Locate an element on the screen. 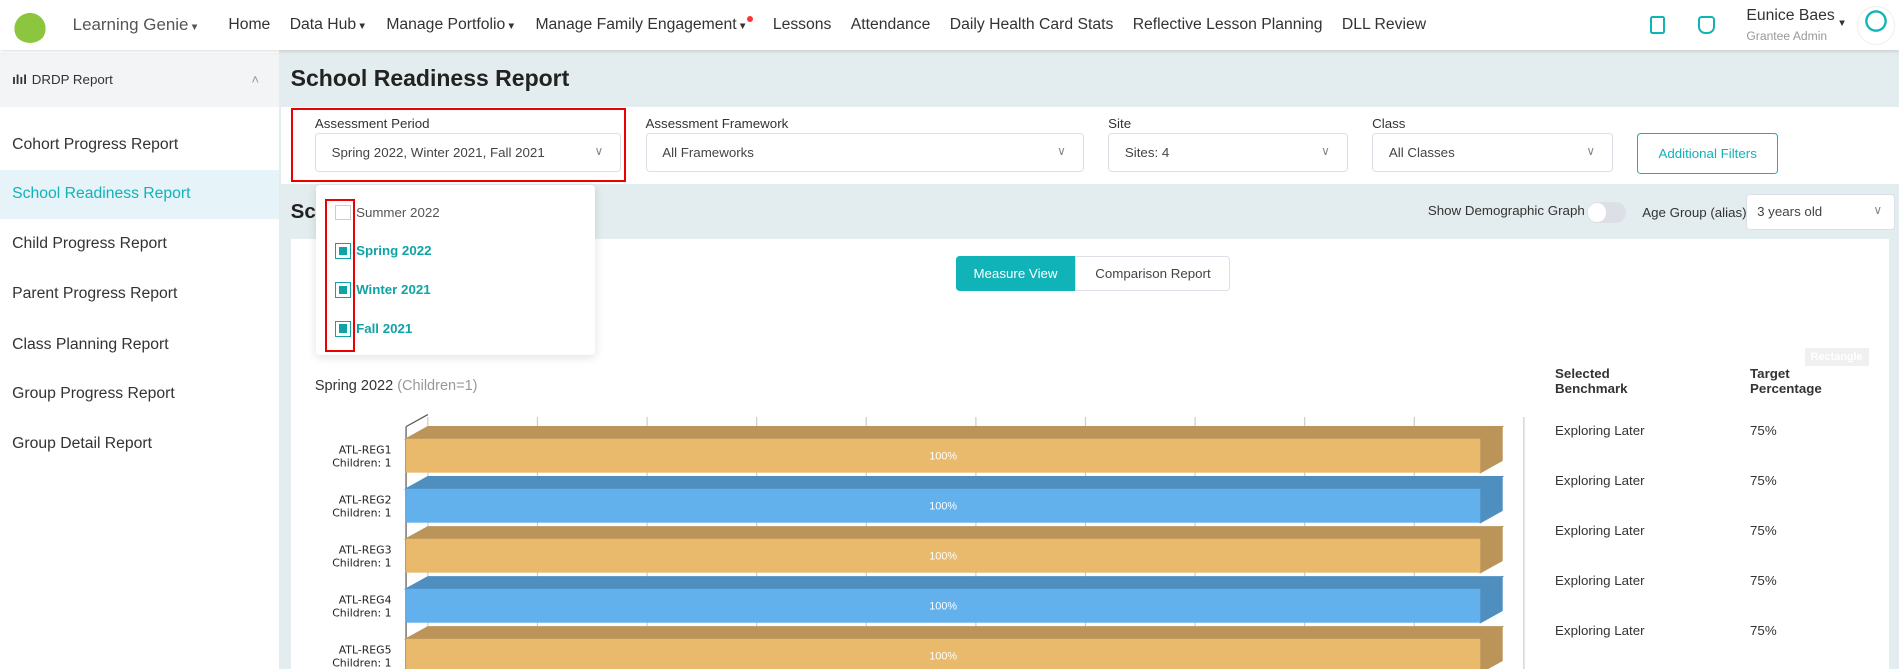 The image size is (1899, 669). nav-data-hub: Data Hub▼ is located at coordinates (328, 25).